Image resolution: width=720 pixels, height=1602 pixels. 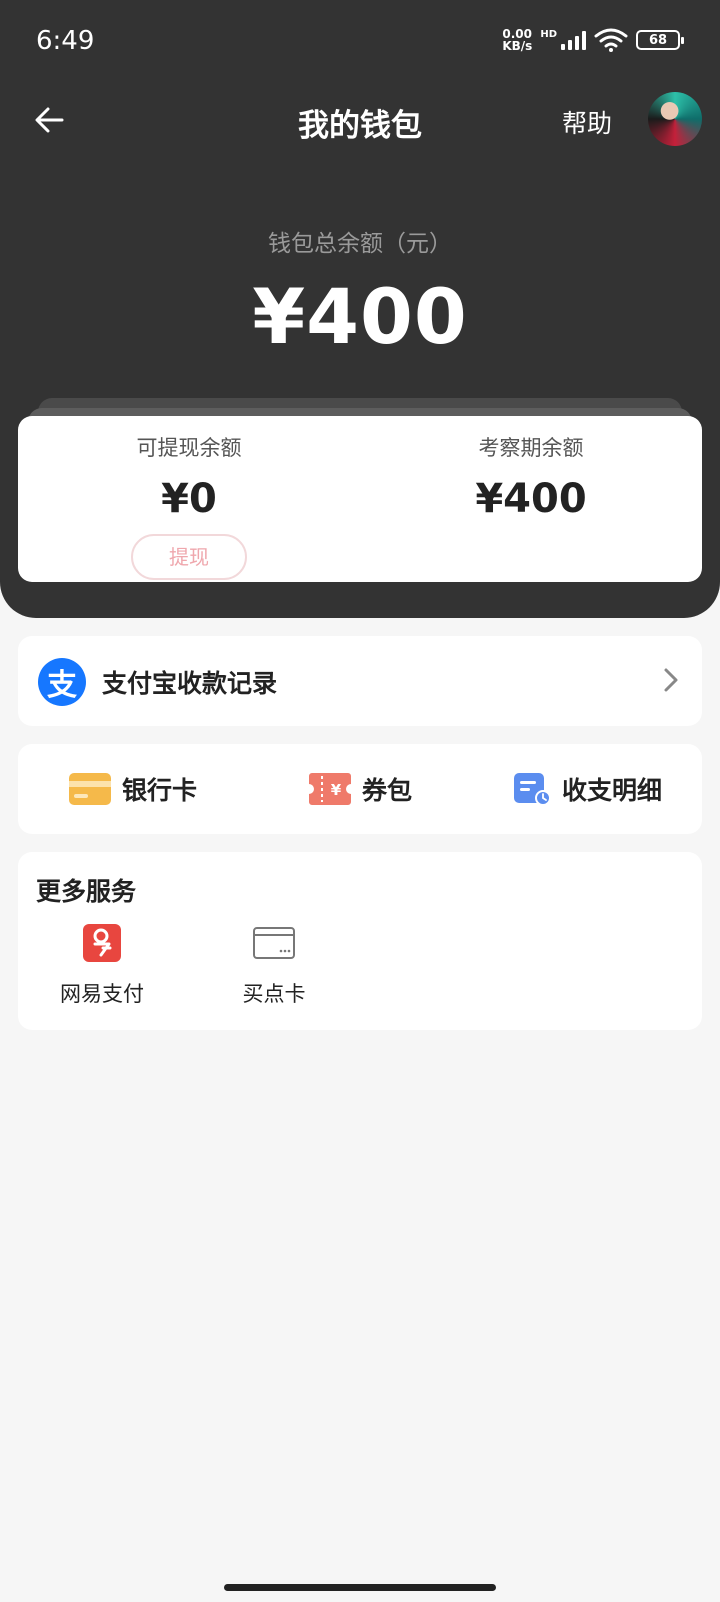 I want to click on nav-bar: 我的钱包 帮助, so click(x=360, y=120).